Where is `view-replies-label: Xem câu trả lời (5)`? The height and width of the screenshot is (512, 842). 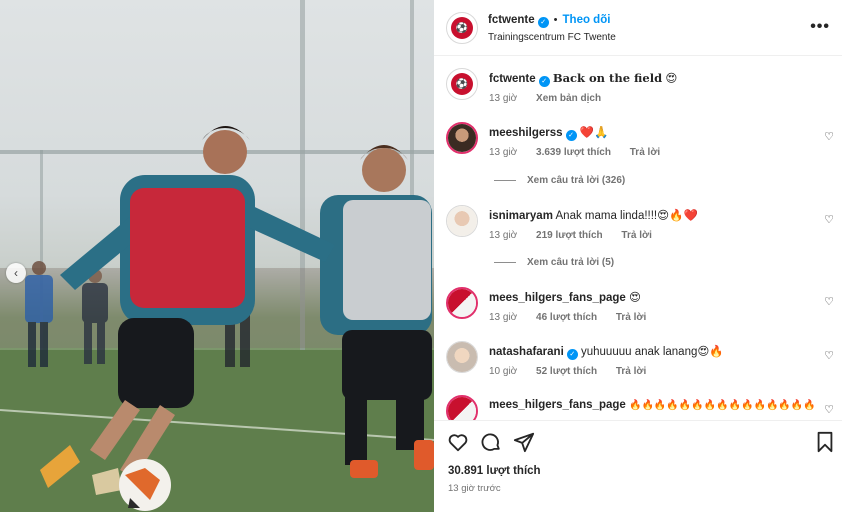
view-replies-label: Xem câu trả lời (5) is located at coordinates (571, 262).